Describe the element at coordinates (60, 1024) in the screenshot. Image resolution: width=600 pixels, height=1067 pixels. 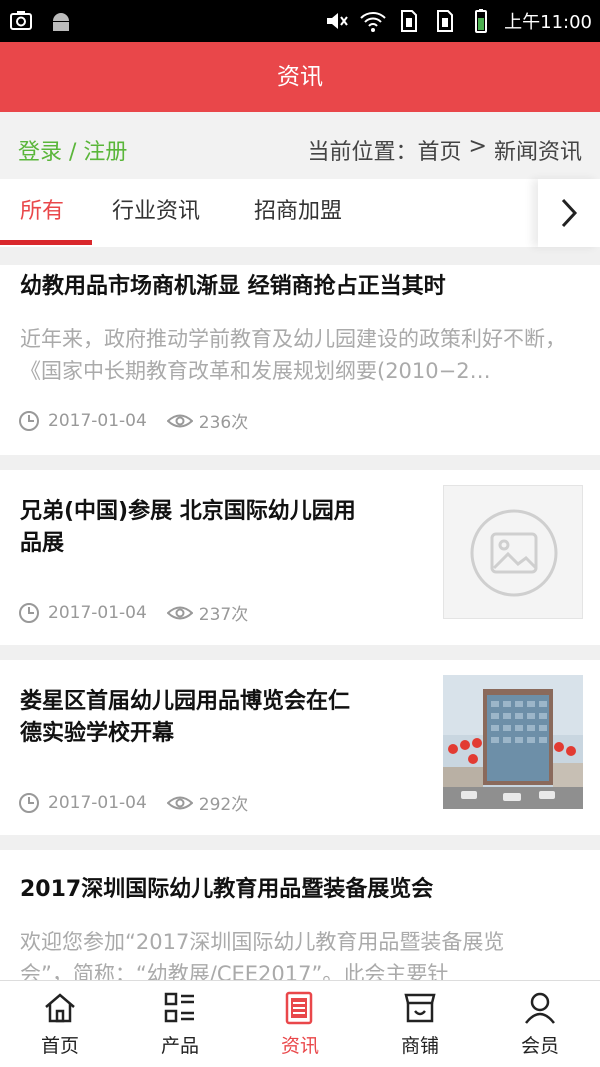
I see `nav-home: 首页` at that location.